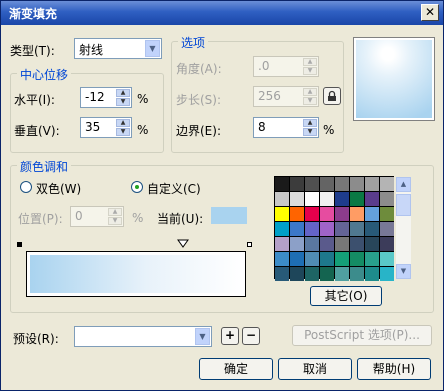  I want to click on start-marker, so click(19, 244).